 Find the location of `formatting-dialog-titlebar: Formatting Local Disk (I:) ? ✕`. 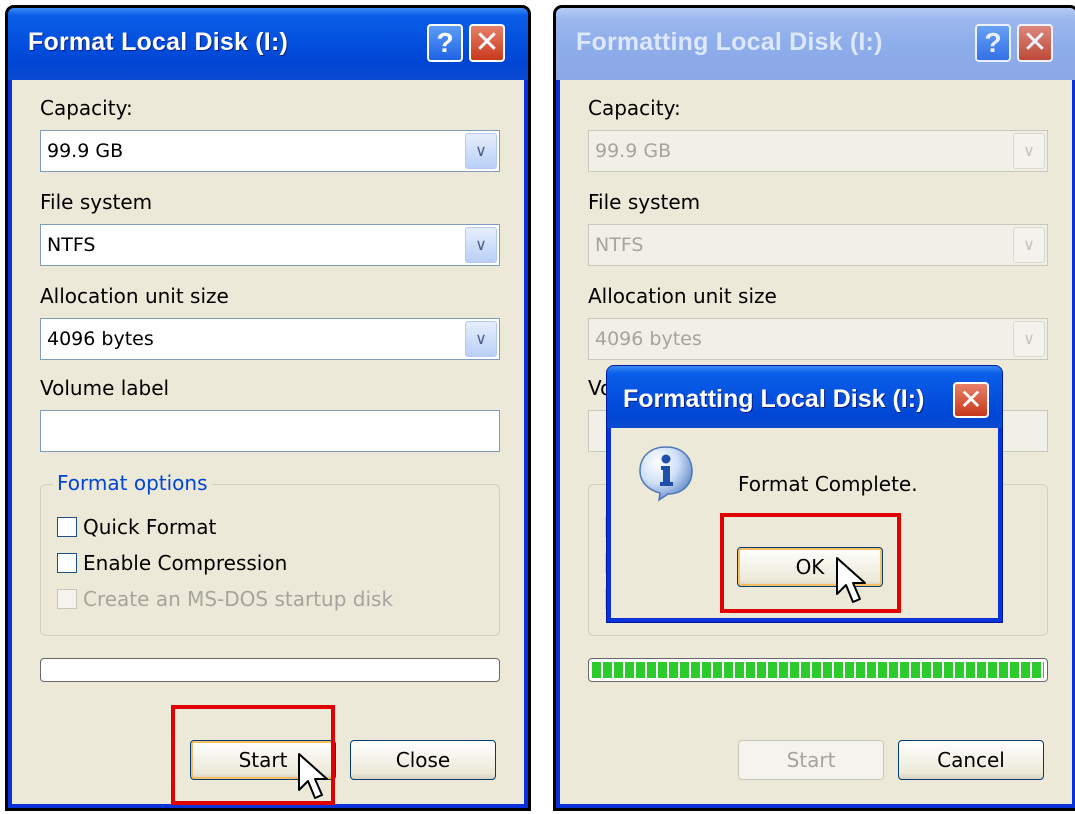

formatting-dialog-titlebar: Formatting Local Disk (I:) ? ✕ is located at coordinates (815, 44).